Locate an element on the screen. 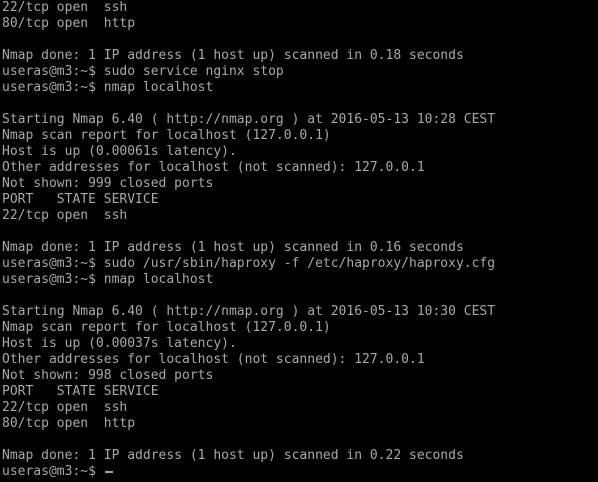 The image size is (598, 482). terminal-line: Host is up (0.00037s latency). is located at coordinates (119, 343).